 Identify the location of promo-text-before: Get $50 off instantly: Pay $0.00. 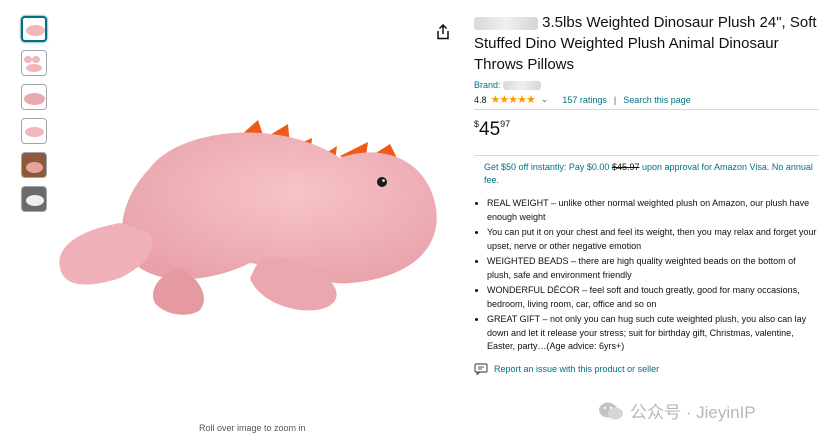
(547, 167).